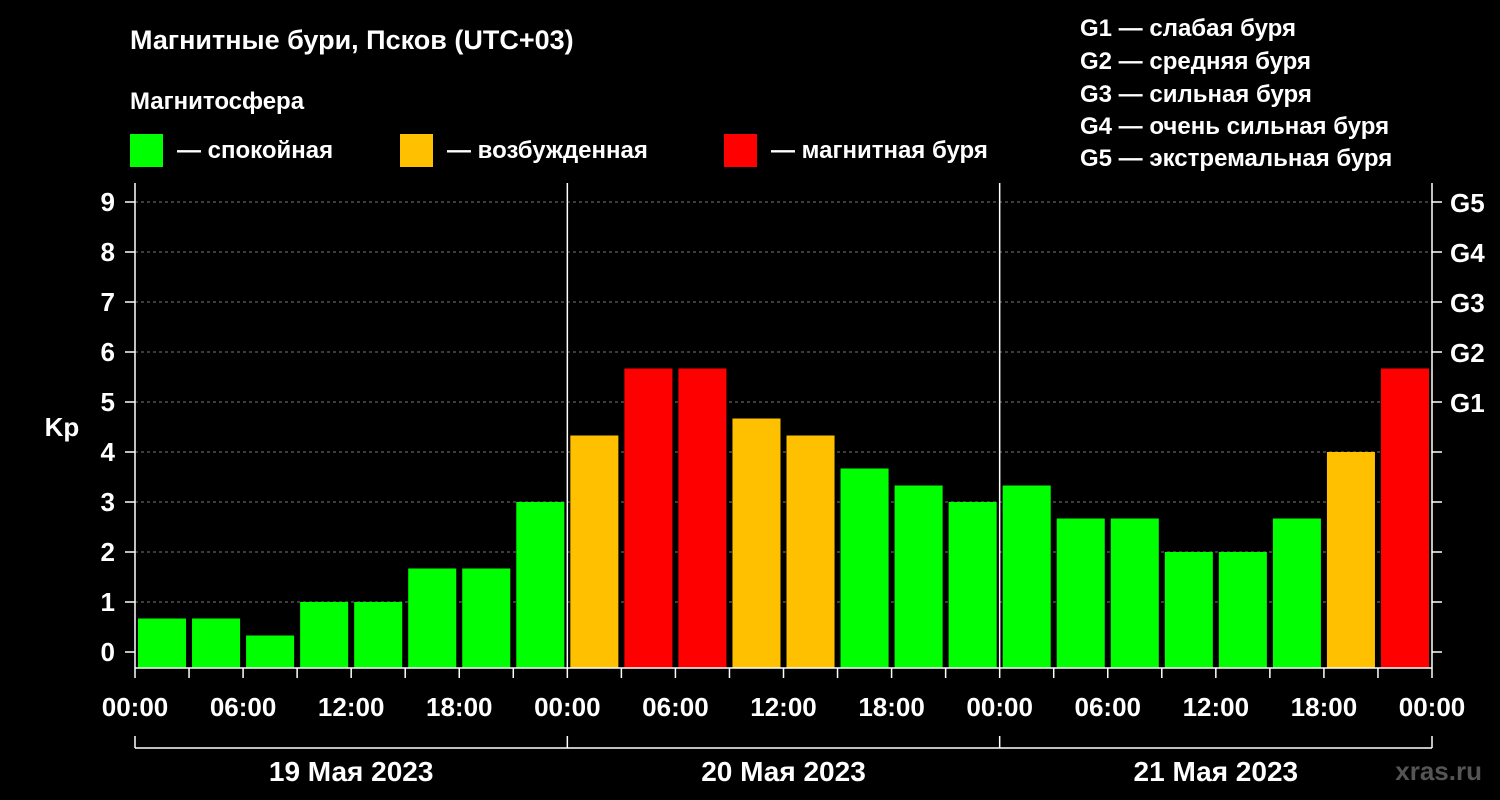 The image size is (1500, 800). I want to click on day-label: 19 Мая 2023, so click(351, 771).